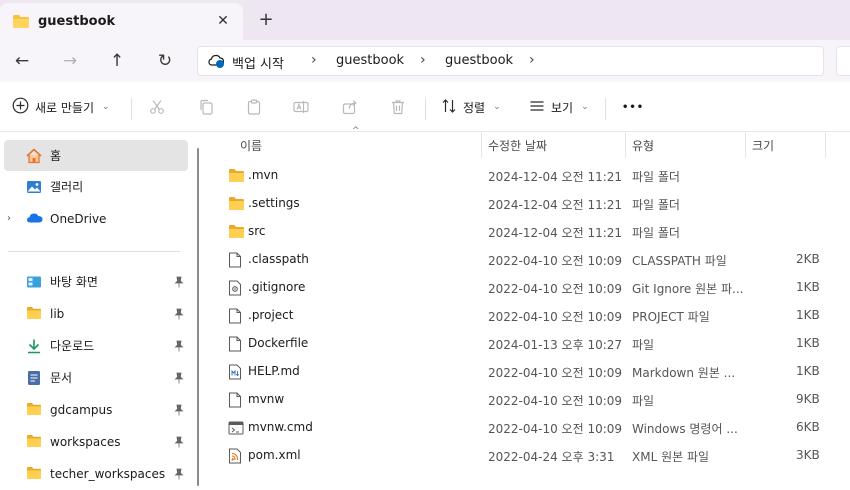 The width and height of the screenshot is (850, 490). I want to click on cut-button, so click(157, 107).